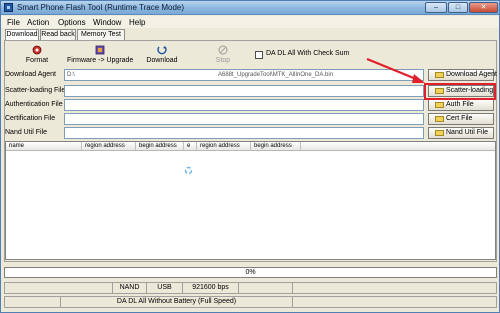 The image size is (500, 313). I want to click on scatter-loading-field, so click(244, 91).